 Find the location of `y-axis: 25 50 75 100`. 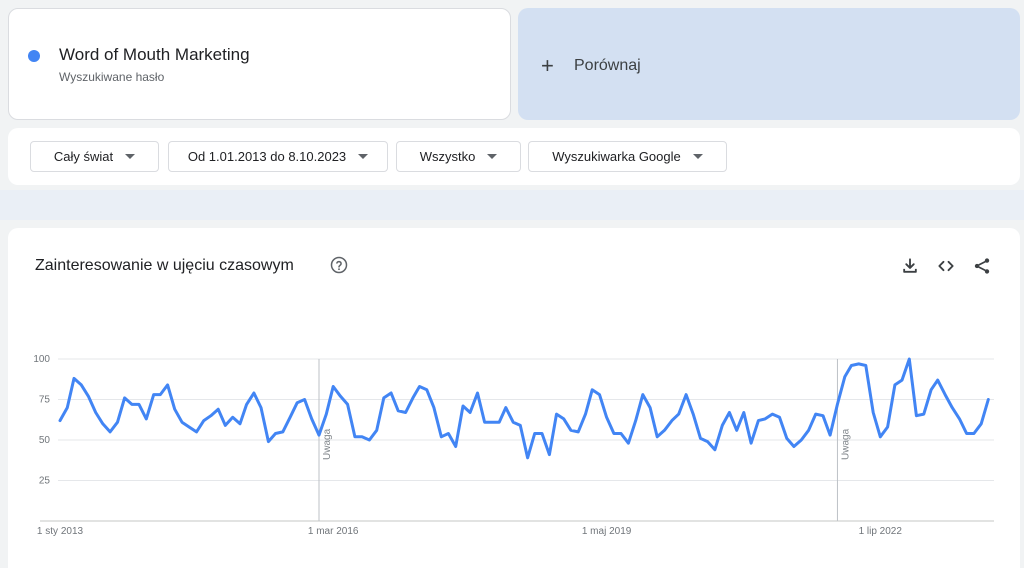

y-axis: 25 50 75 100 is located at coordinates (41, 420).